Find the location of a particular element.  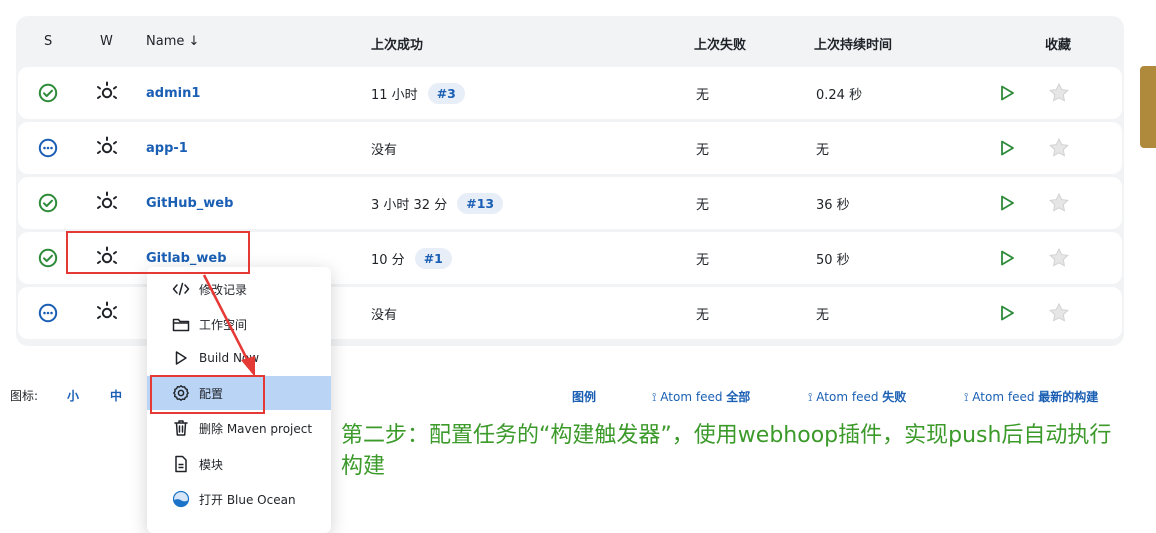

annotation-arrow is located at coordinates (228, 325).